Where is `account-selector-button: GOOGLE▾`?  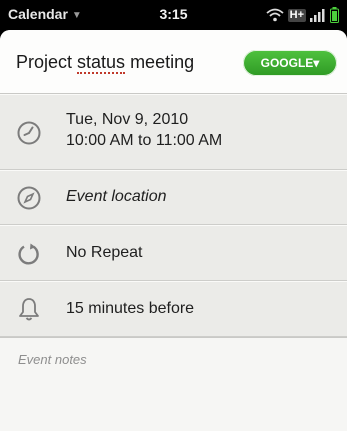 account-selector-button: GOOGLE▾ is located at coordinates (290, 63).